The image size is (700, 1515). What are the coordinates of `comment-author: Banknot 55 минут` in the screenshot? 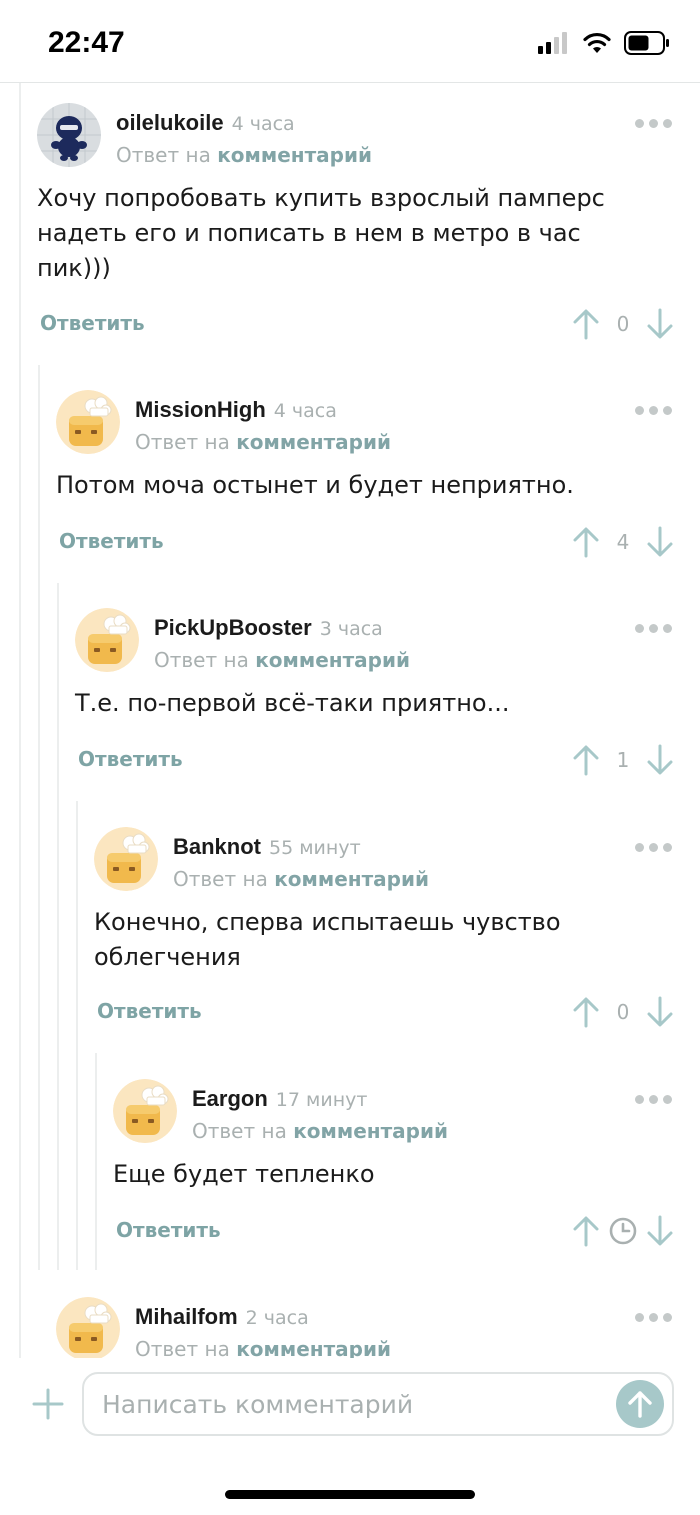 It's located at (267, 847).